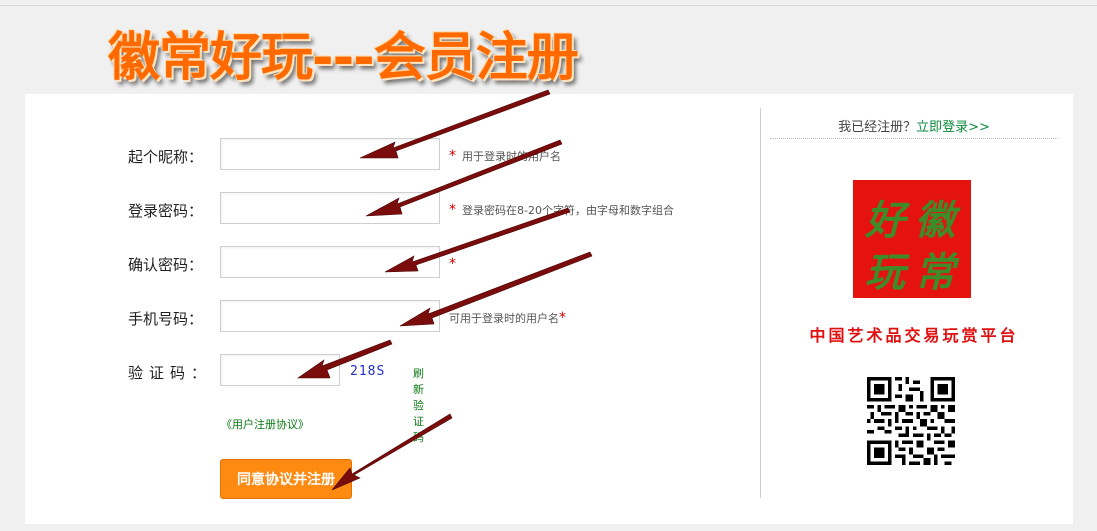 Image resolution: width=1097 pixels, height=531 pixels. What do you see at coordinates (548, 5) in the screenshot?
I see `top-divider` at bounding box center [548, 5].